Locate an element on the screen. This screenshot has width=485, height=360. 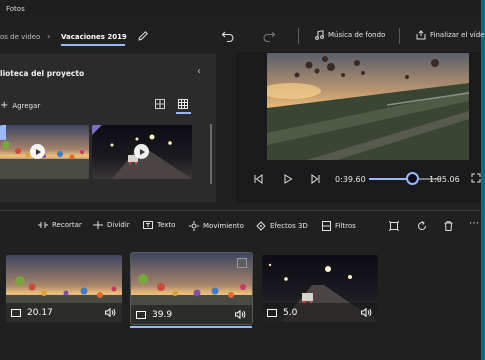
tool-label: Recortar is located at coordinates (67, 225).